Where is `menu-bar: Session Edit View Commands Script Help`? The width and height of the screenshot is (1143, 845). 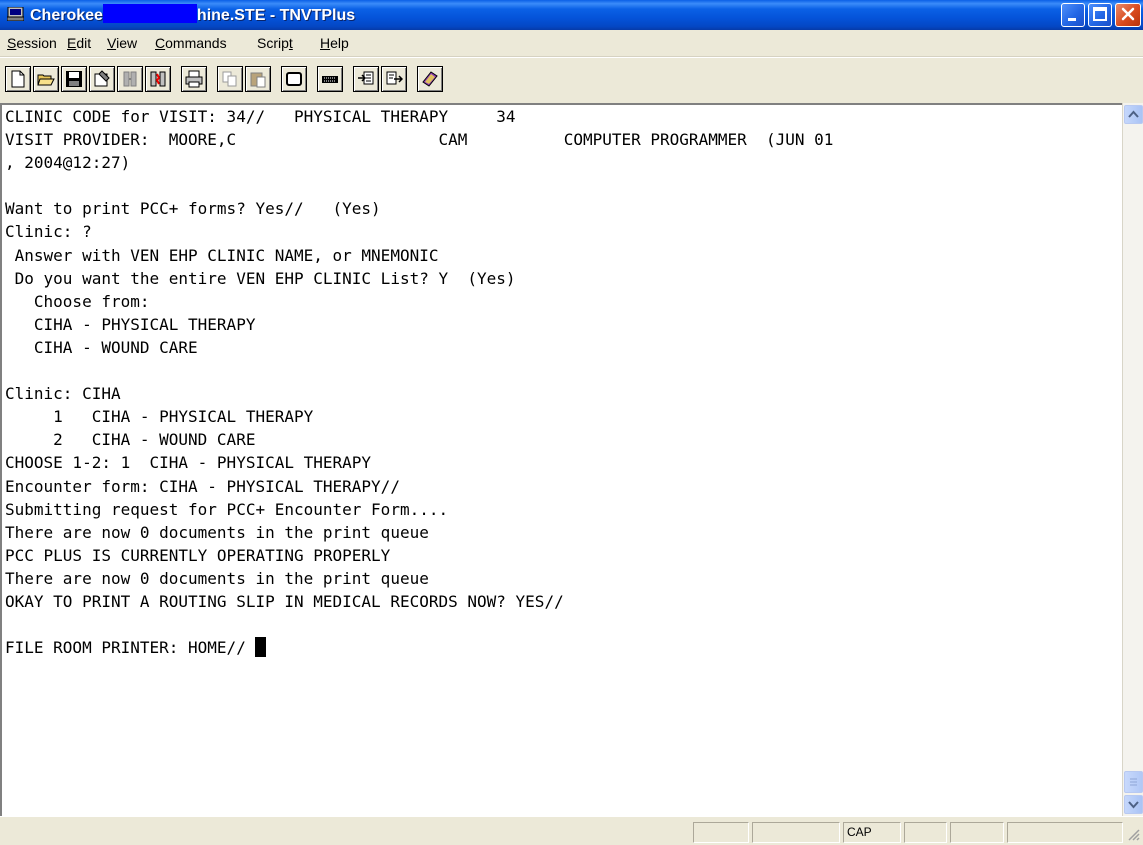
menu-bar: Session Edit View Commands Script Help is located at coordinates (571, 43).